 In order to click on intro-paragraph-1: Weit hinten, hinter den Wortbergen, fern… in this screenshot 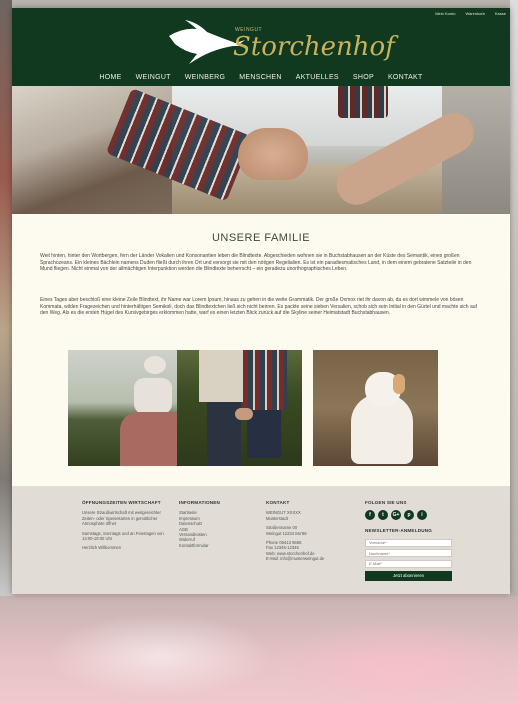, I will do `click(256, 263)`.